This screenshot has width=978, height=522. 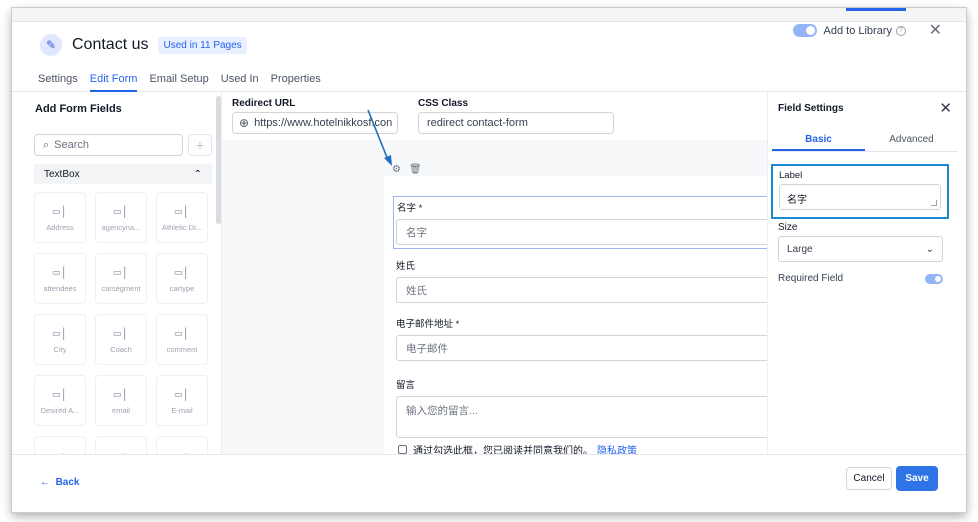 I want to click on privacy-policy-link: 隐私政策, so click(x=617, y=448).